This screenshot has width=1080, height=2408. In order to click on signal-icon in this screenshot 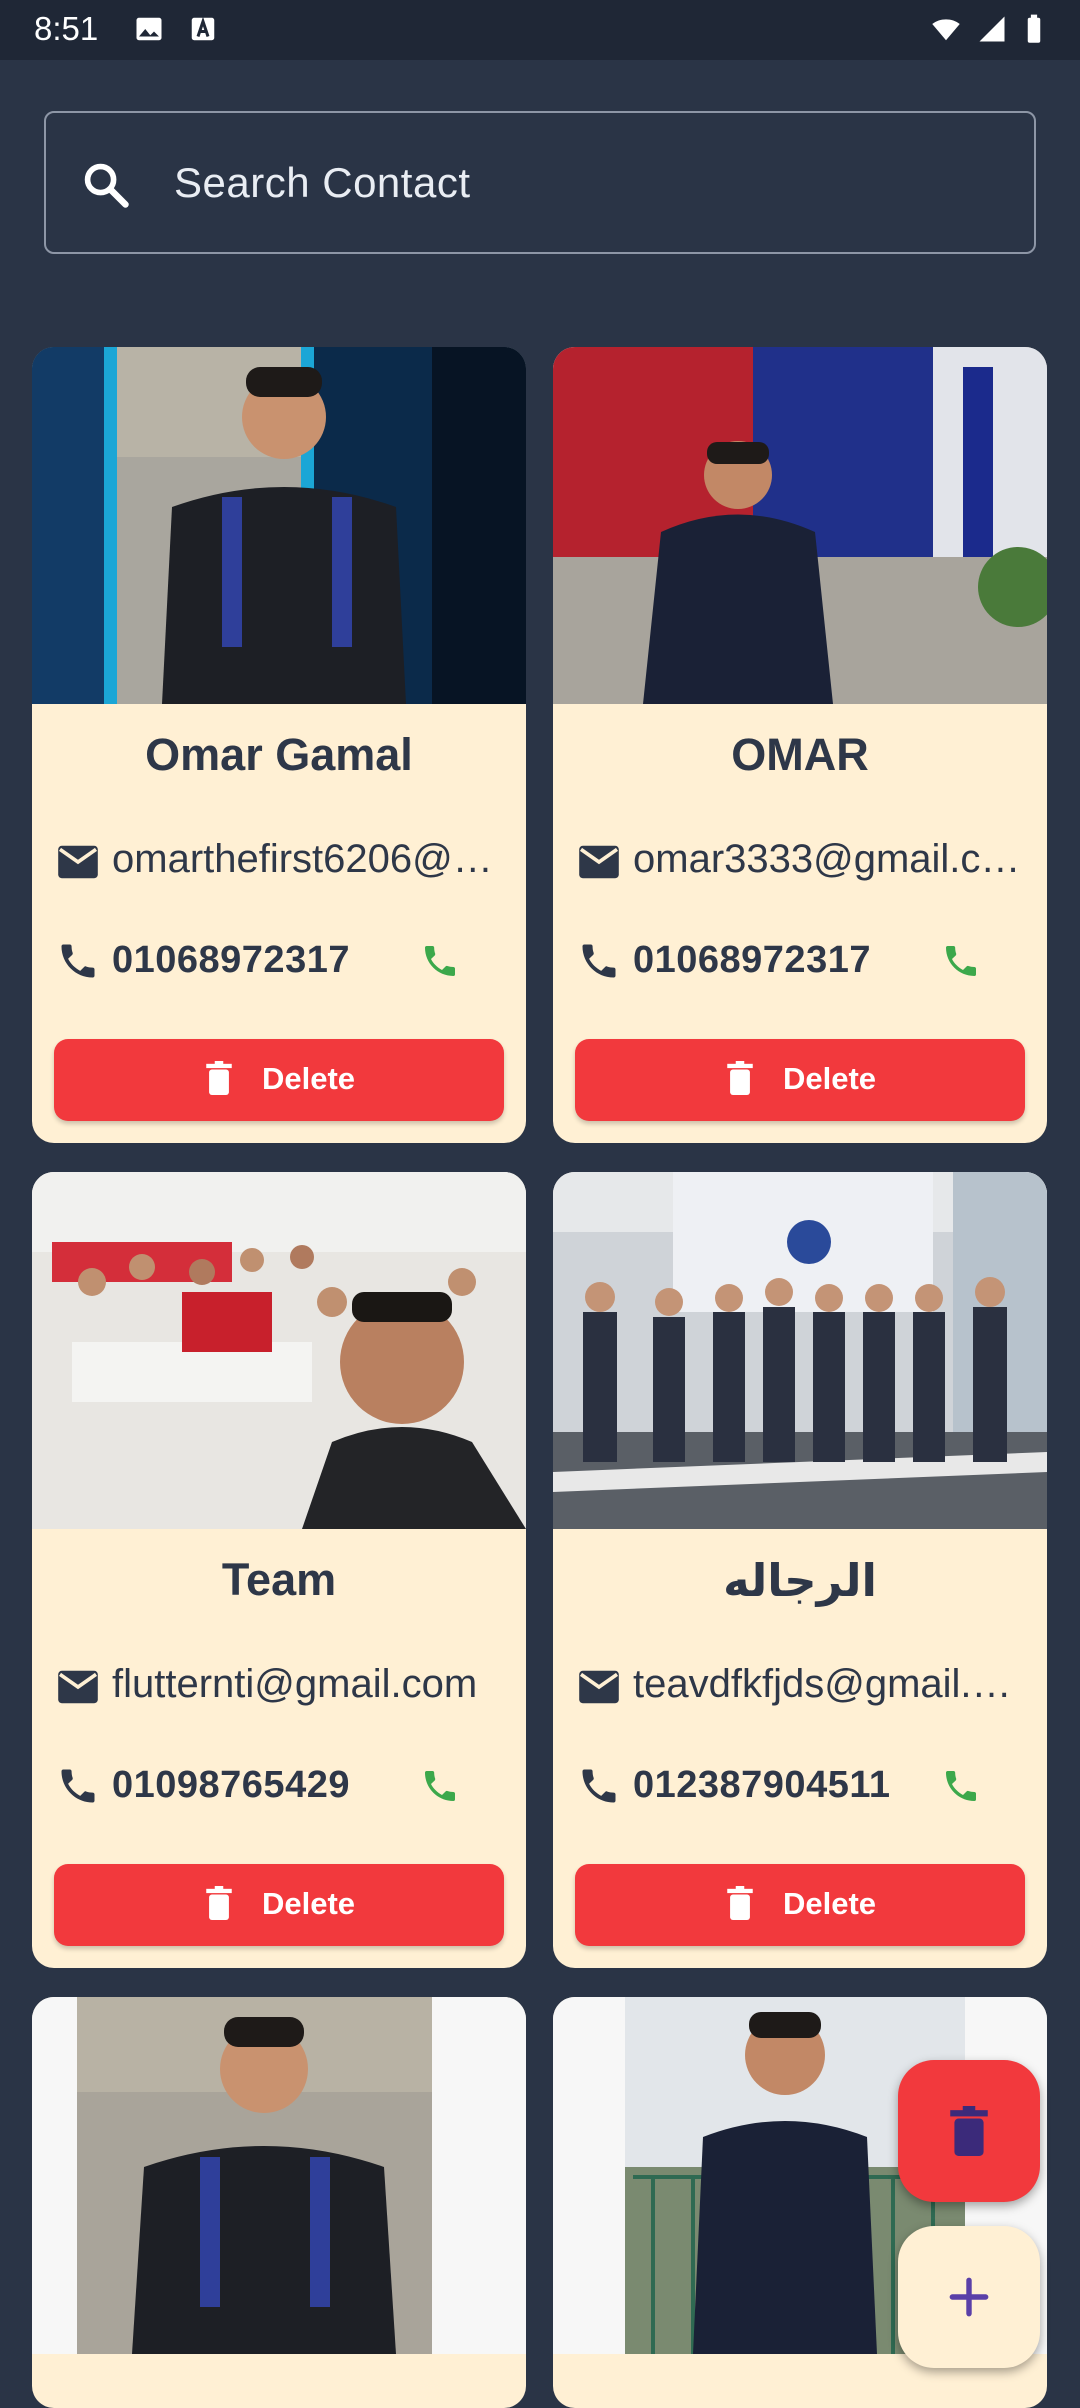, I will do `click(992, 29)`.